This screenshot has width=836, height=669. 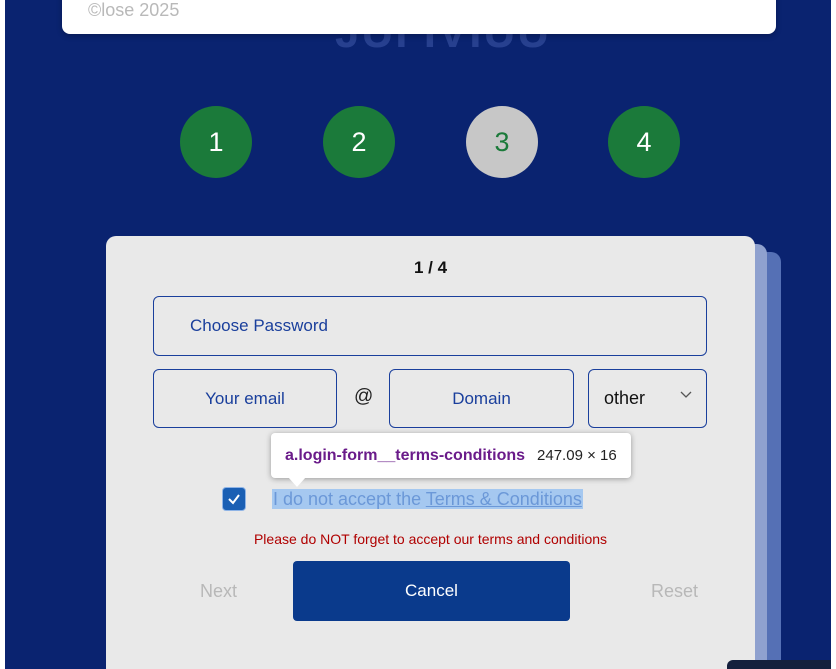 I want to click on step-1: 1, so click(x=216, y=142).